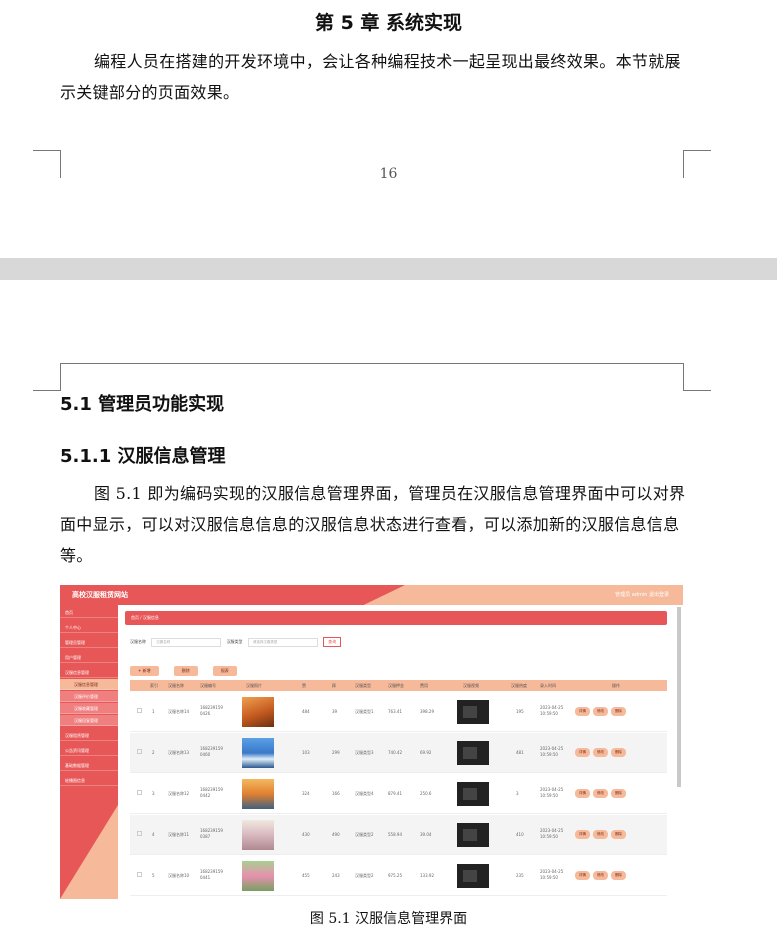 The width and height of the screenshot is (777, 951). I want to click on column-header: 踩, so click(334, 685).